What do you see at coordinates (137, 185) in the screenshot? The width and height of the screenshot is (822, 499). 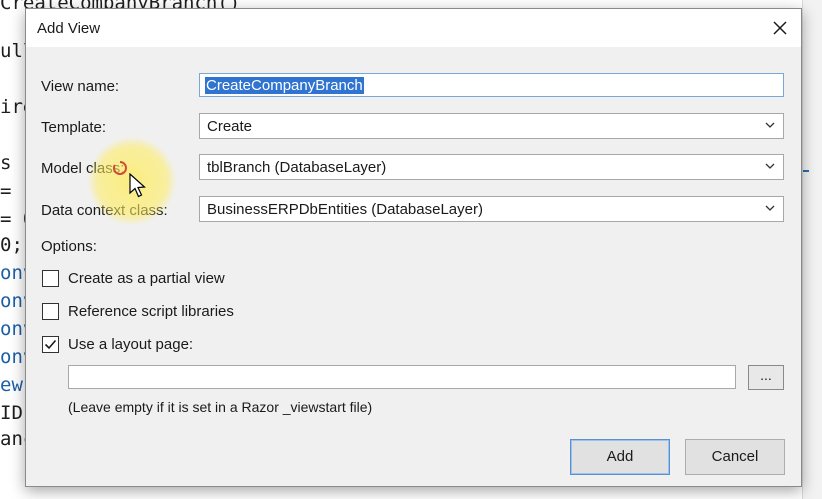 I see `mouse-pointer-icon` at bounding box center [137, 185].